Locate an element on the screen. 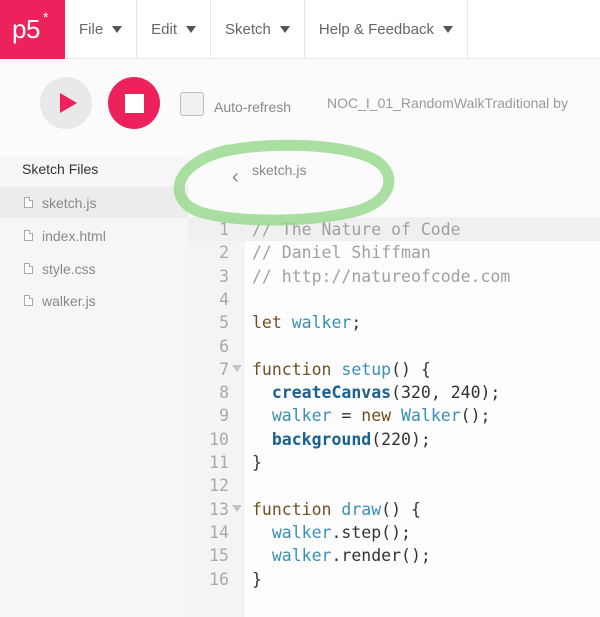  menu-bar: File Edit Sketch Help & Feedback is located at coordinates (266, 29).